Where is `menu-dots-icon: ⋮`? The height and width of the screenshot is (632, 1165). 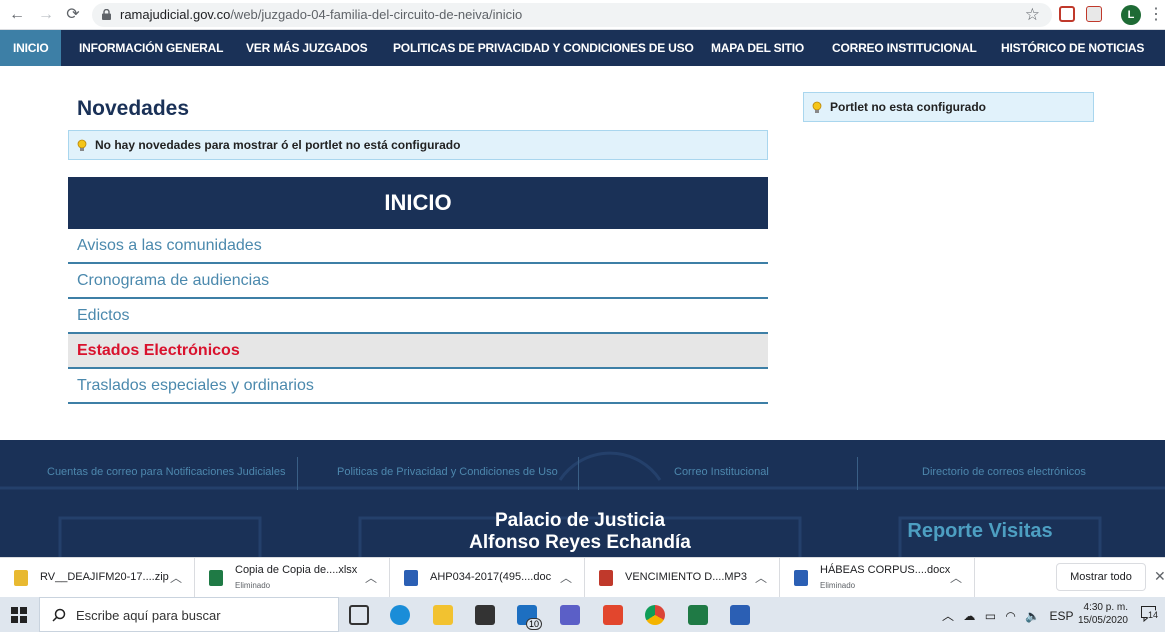
menu-dots-icon: ⋮ is located at coordinates (1156, 15).